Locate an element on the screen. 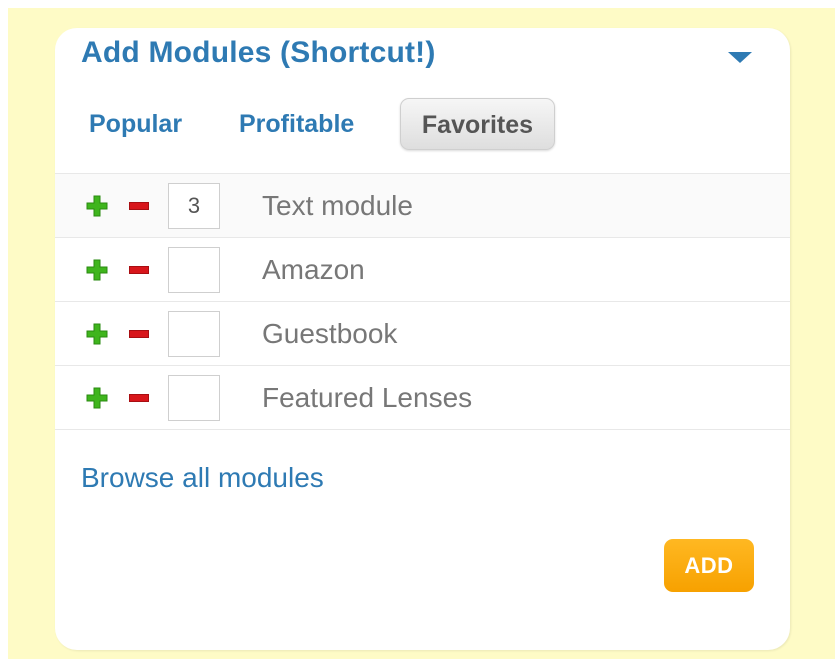 The height and width of the screenshot is (659, 835). browse-all-modules-link: Browse all modules is located at coordinates (202, 478).